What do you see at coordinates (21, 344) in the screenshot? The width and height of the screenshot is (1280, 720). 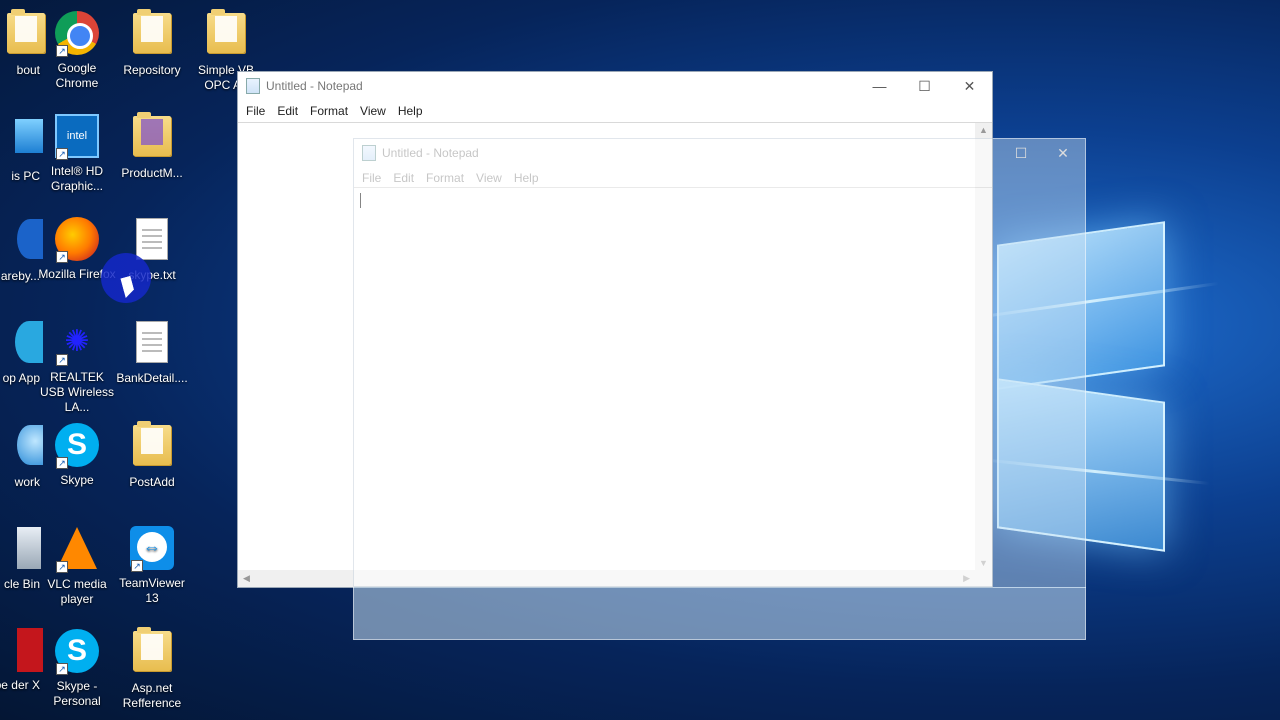 I see `freelancer-icon` at bounding box center [21, 344].